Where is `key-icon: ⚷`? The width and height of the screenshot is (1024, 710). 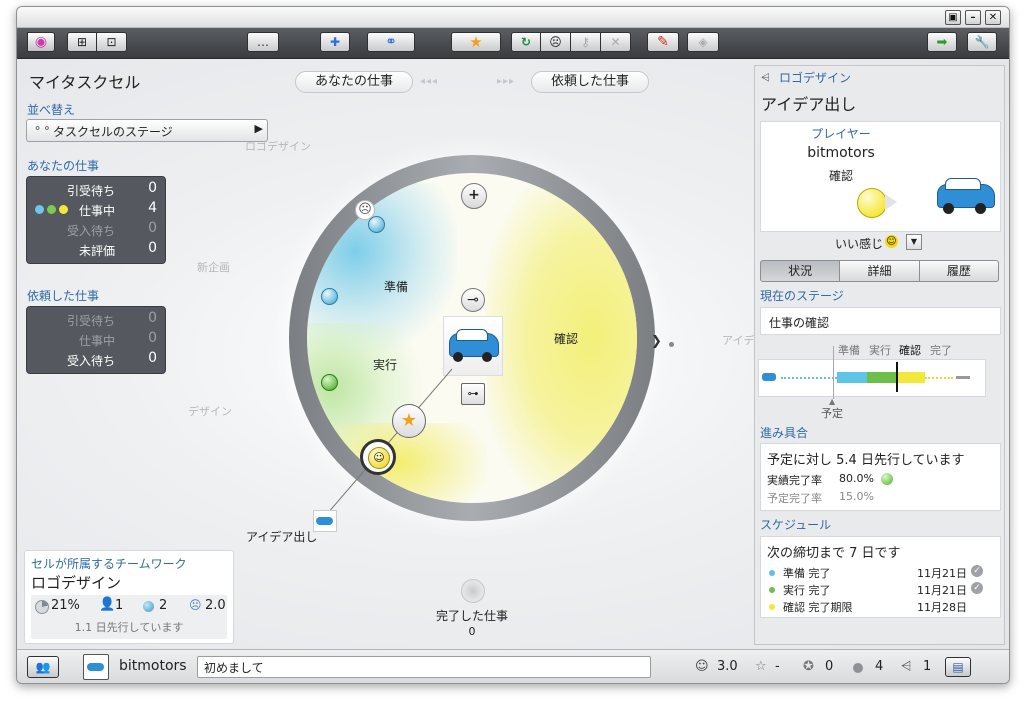
key-icon: ⚷ is located at coordinates (586, 42).